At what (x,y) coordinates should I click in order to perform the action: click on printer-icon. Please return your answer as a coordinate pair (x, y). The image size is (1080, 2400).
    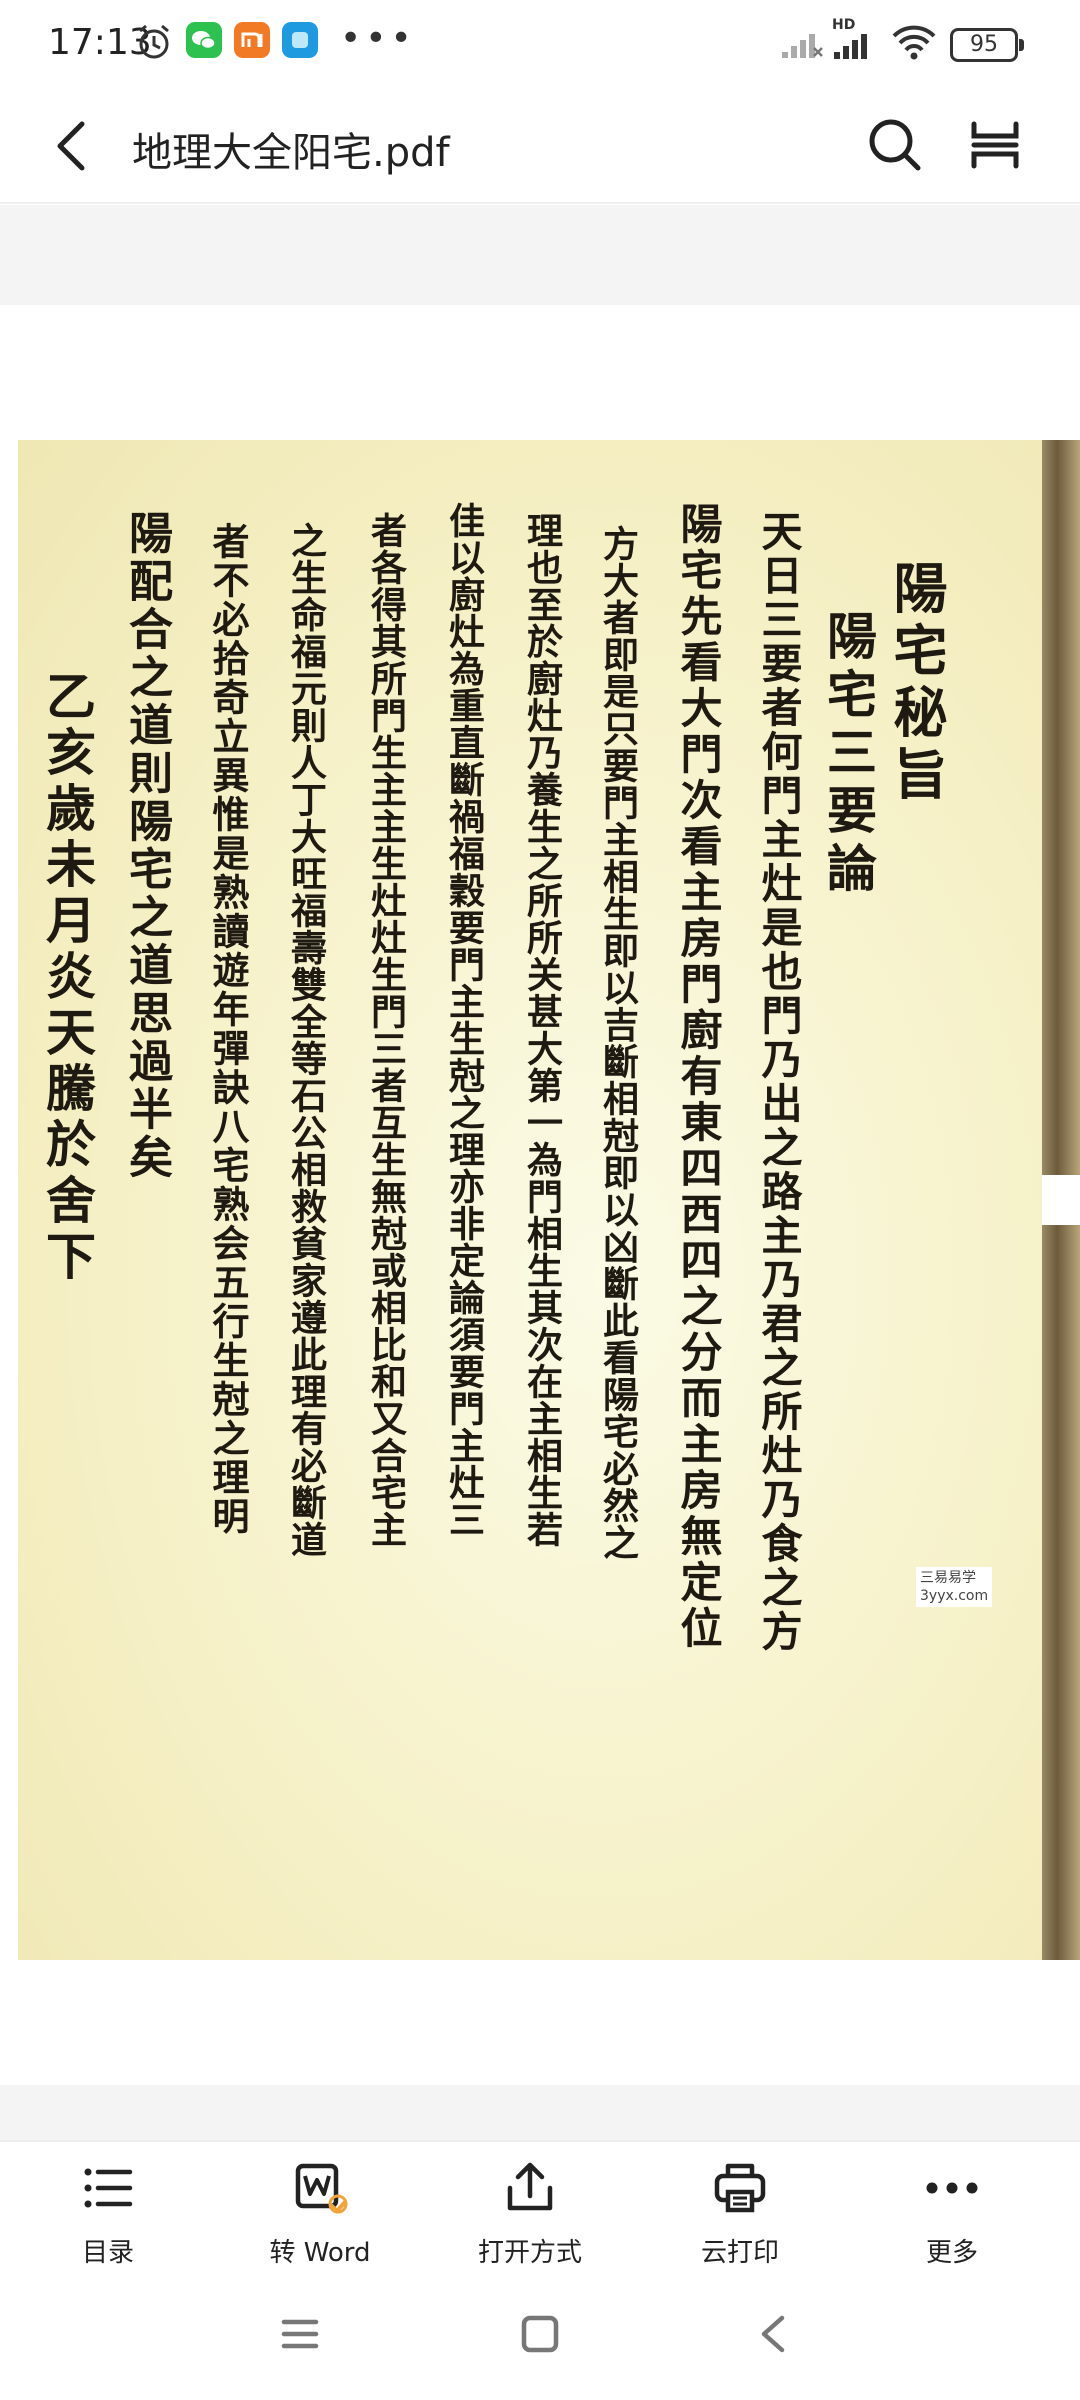
    Looking at the image, I should click on (740, 2188).